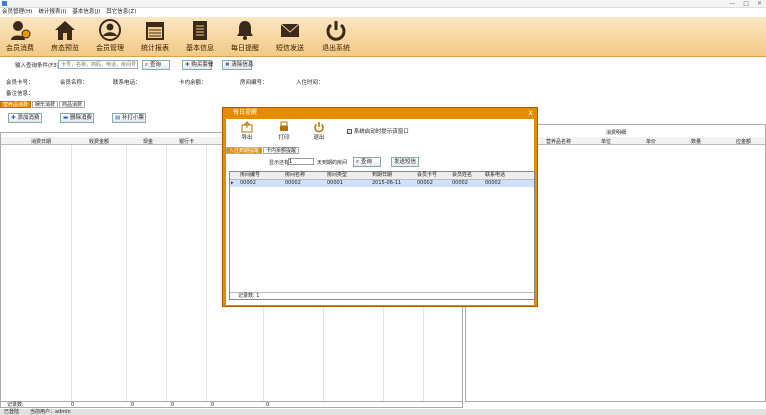 Image resolution: width=766 pixels, height=415 pixels. Describe the element at coordinates (25, 118) in the screenshot. I see `add-consume-button: ✚ 添加消费` at that location.